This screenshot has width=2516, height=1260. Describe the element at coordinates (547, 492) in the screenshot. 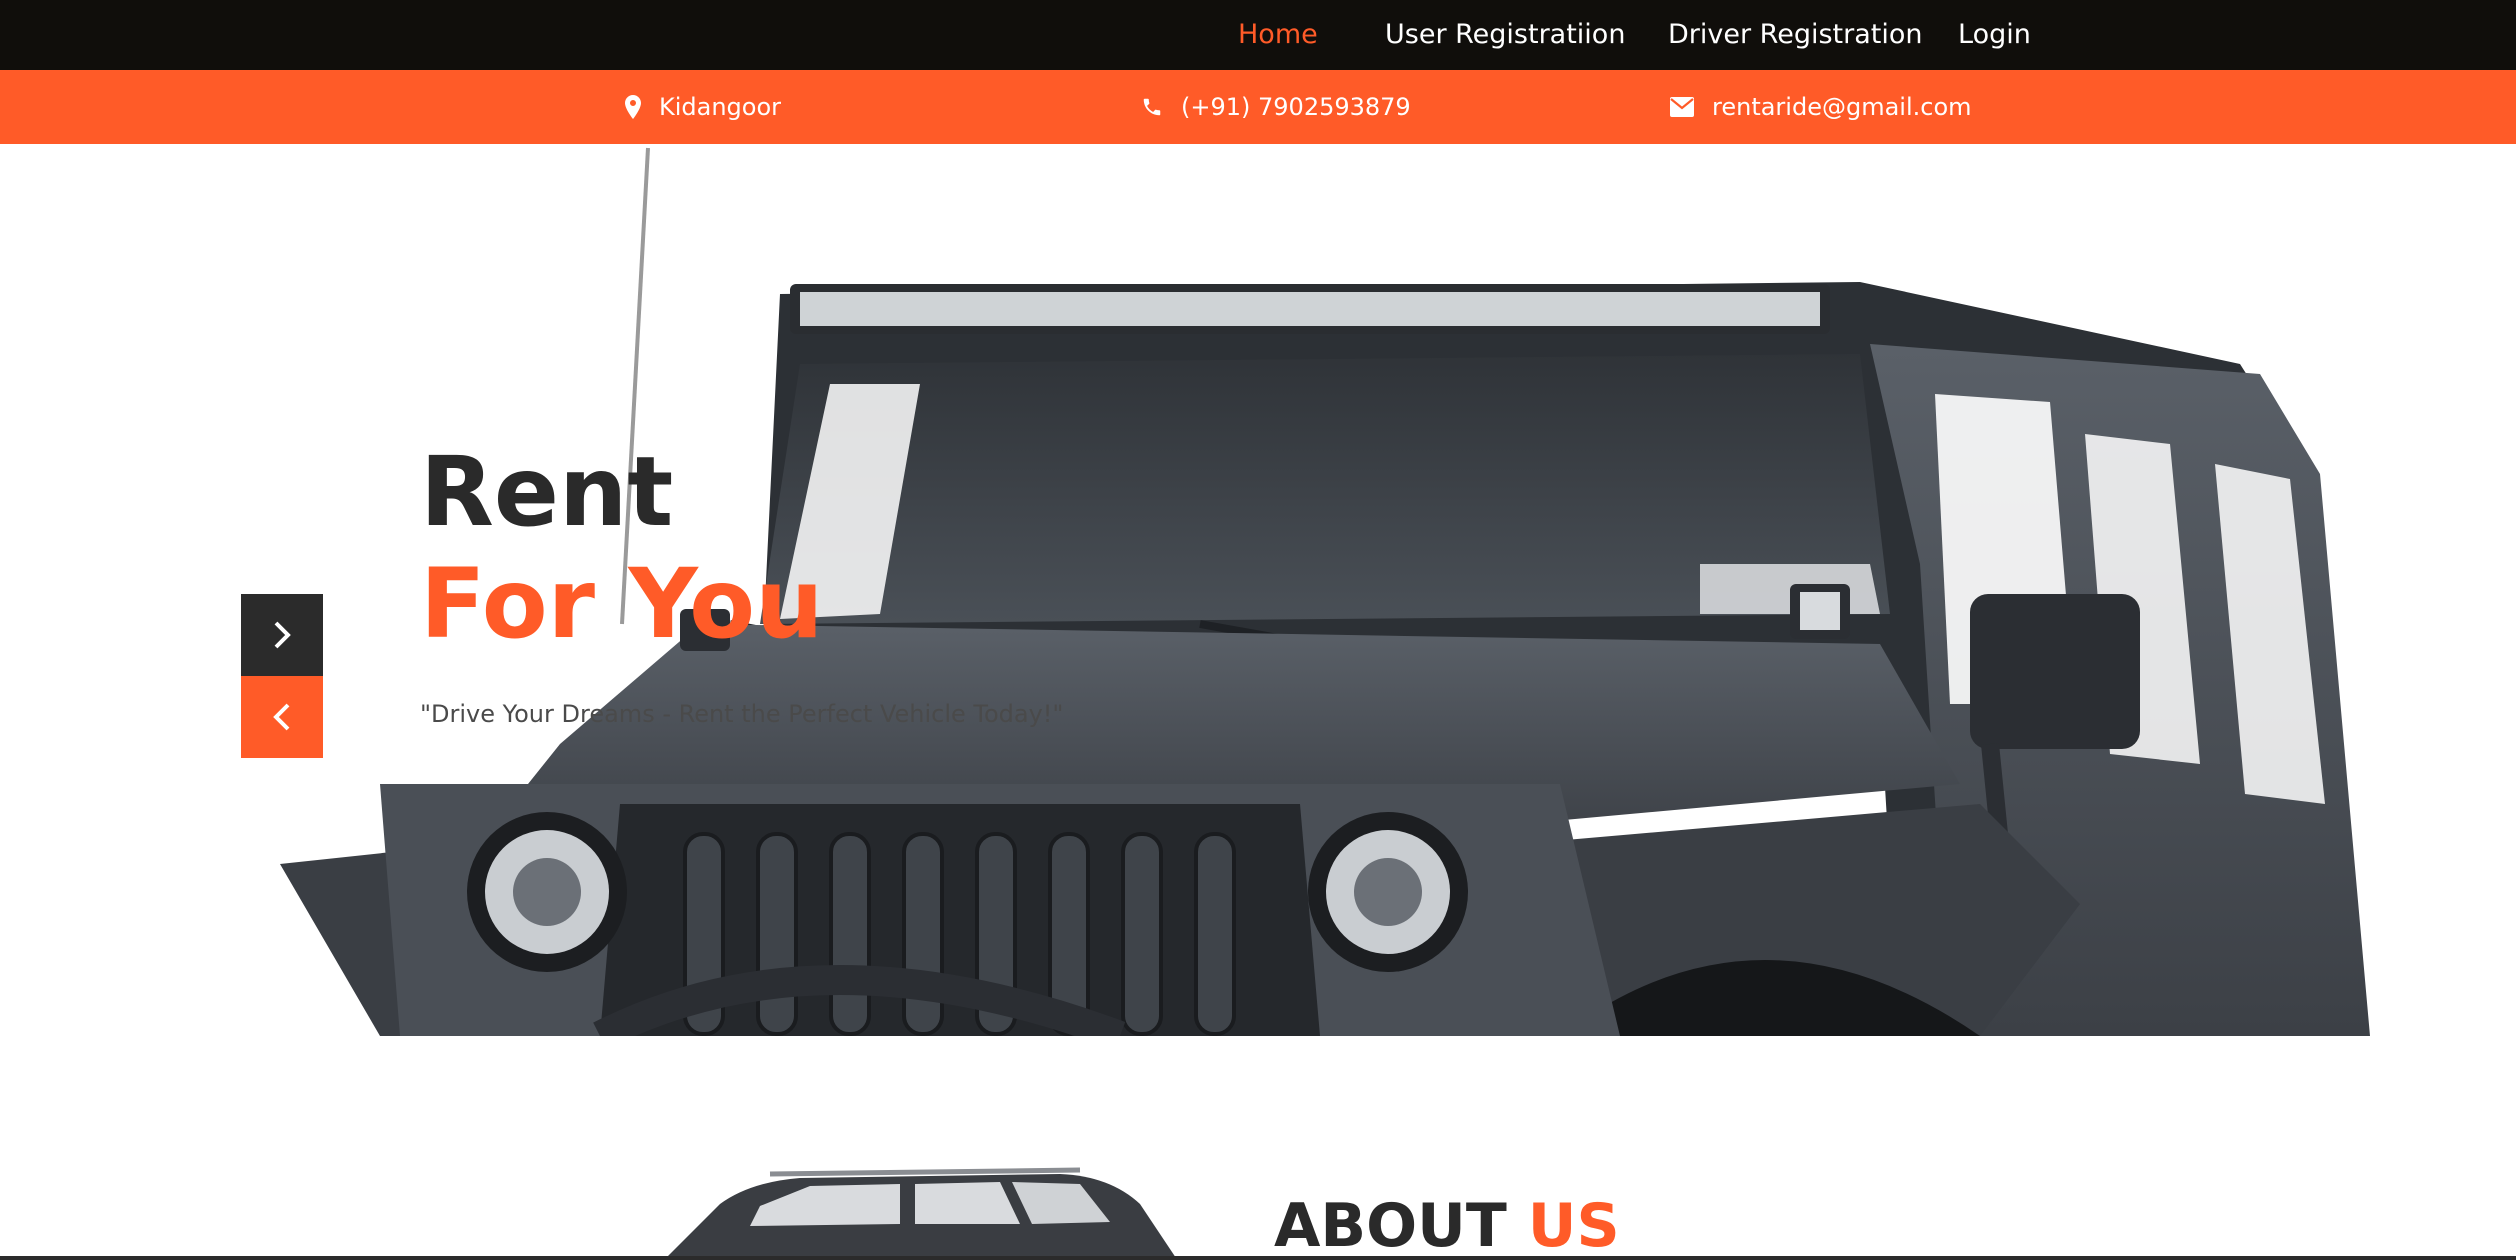

I see `hero-title-rent: Rent` at that location.